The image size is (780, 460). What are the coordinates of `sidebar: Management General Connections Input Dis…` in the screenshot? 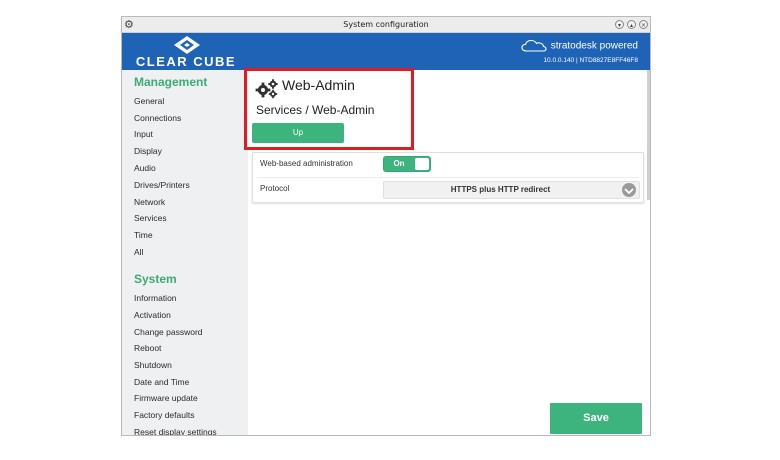 It's located at (185, 252).